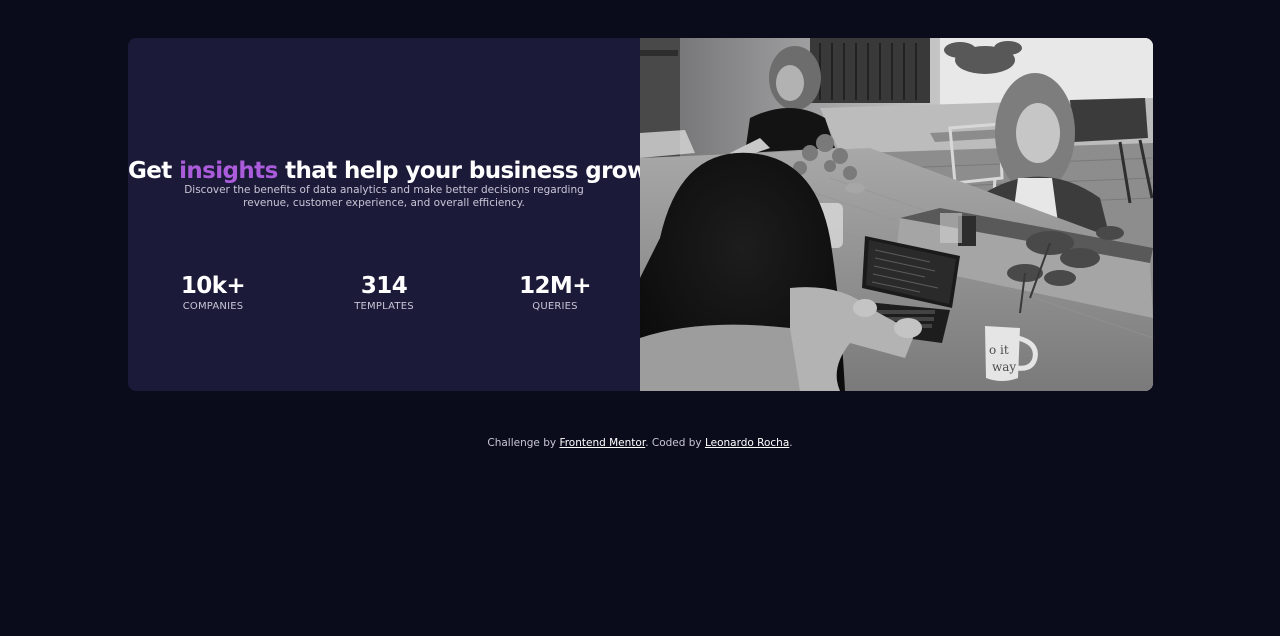 Image resolution: width=1280 pixels, height=636 pixels. Describe the element at coordinates (791, 443) in the screenshot. I see `attribution-suffix: .` at that location.